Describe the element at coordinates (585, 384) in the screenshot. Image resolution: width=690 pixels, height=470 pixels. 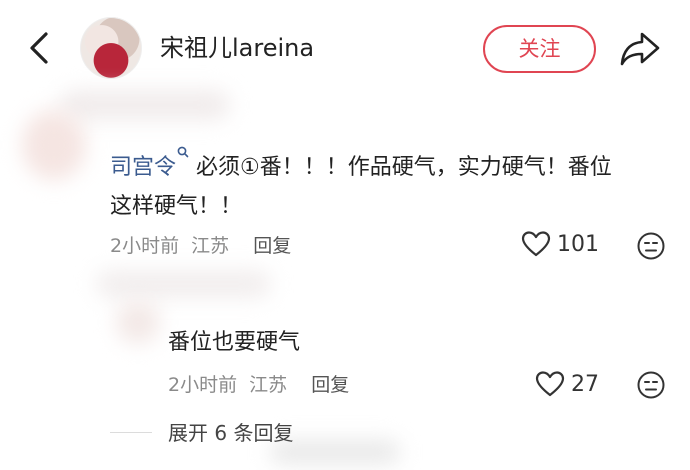
I see `reply-like-count: 27` at that location.